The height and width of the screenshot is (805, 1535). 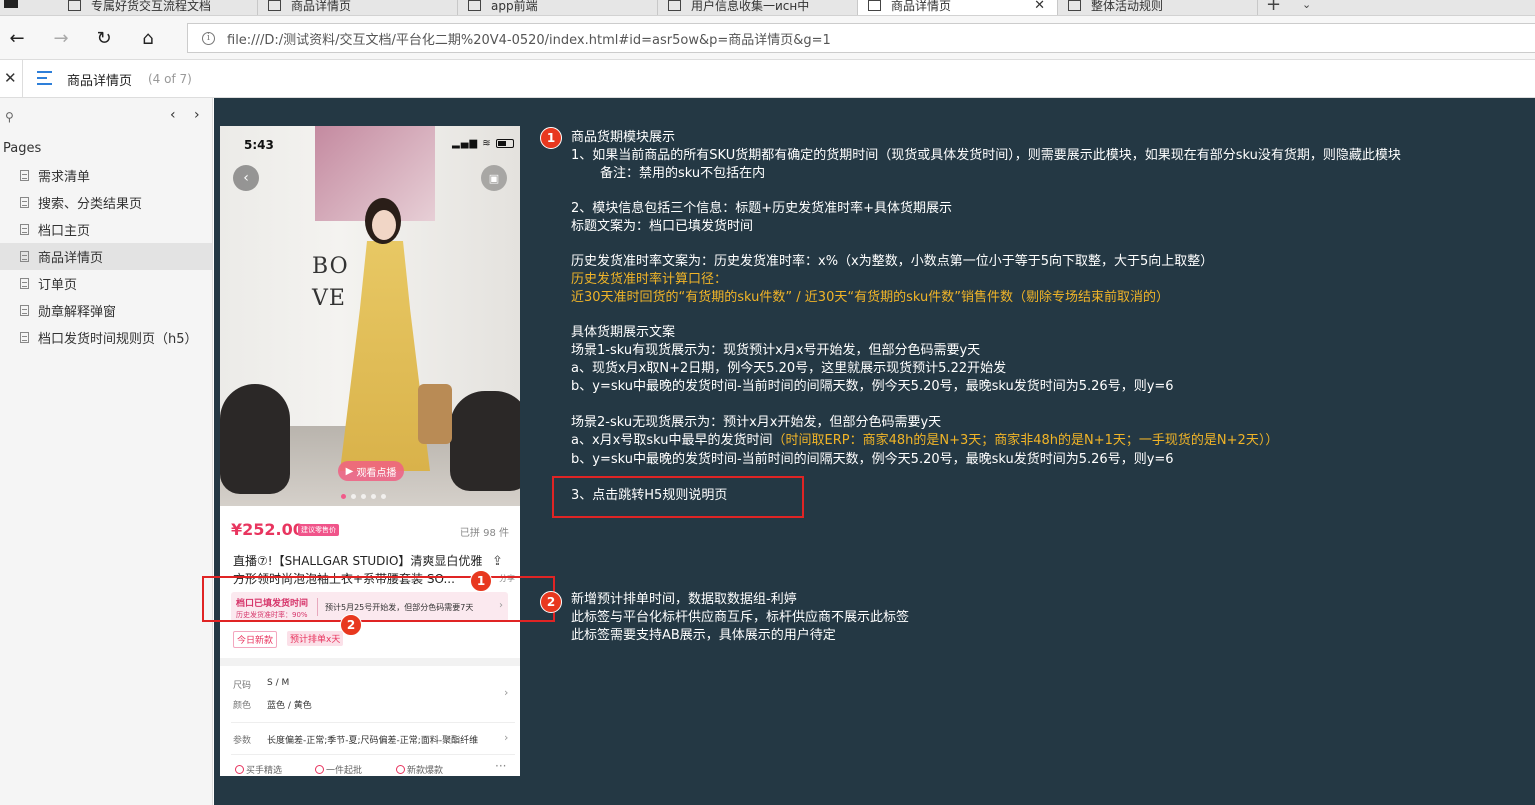 What do you see at coordinates (371, 471) in the screenshot?
I see `watch-video-button: ▶ 观看点播` at bounding box center [371, 471].